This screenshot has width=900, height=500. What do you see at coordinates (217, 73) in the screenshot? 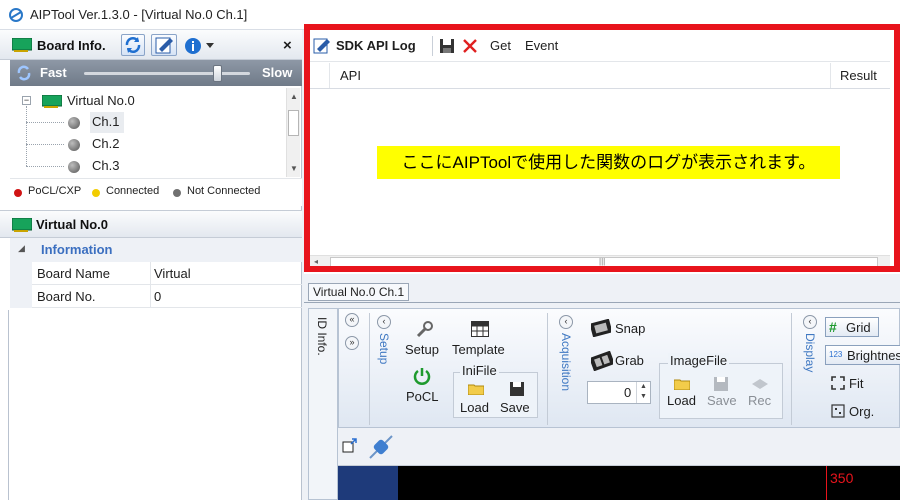
I see `speed-slider-thumb` at bounding box center [217, 73].